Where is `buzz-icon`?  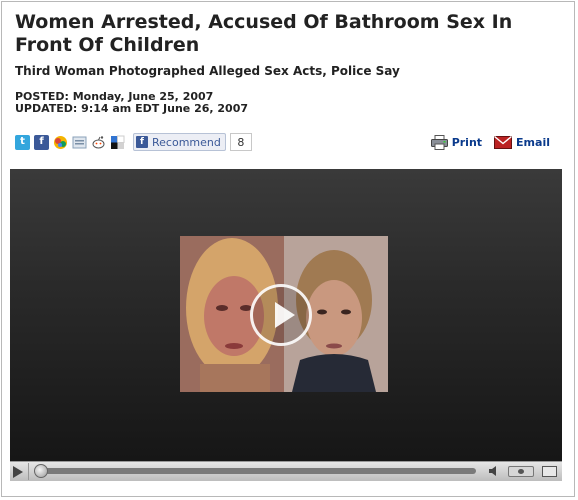
buzz-icon is located at coordinates (60, 142).